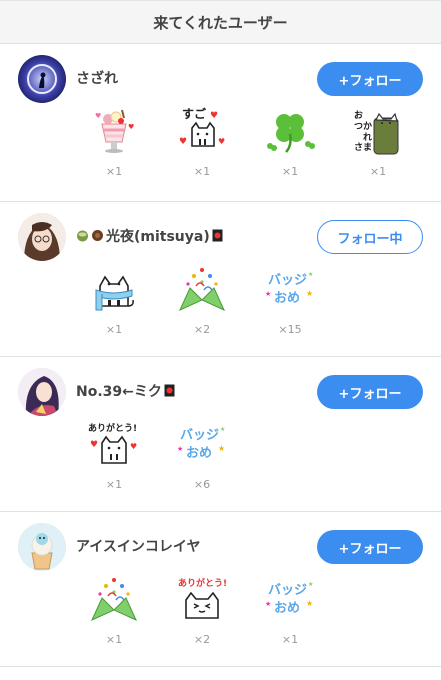  I want to click on user-name: No.39←ミク, so click(126, 391).